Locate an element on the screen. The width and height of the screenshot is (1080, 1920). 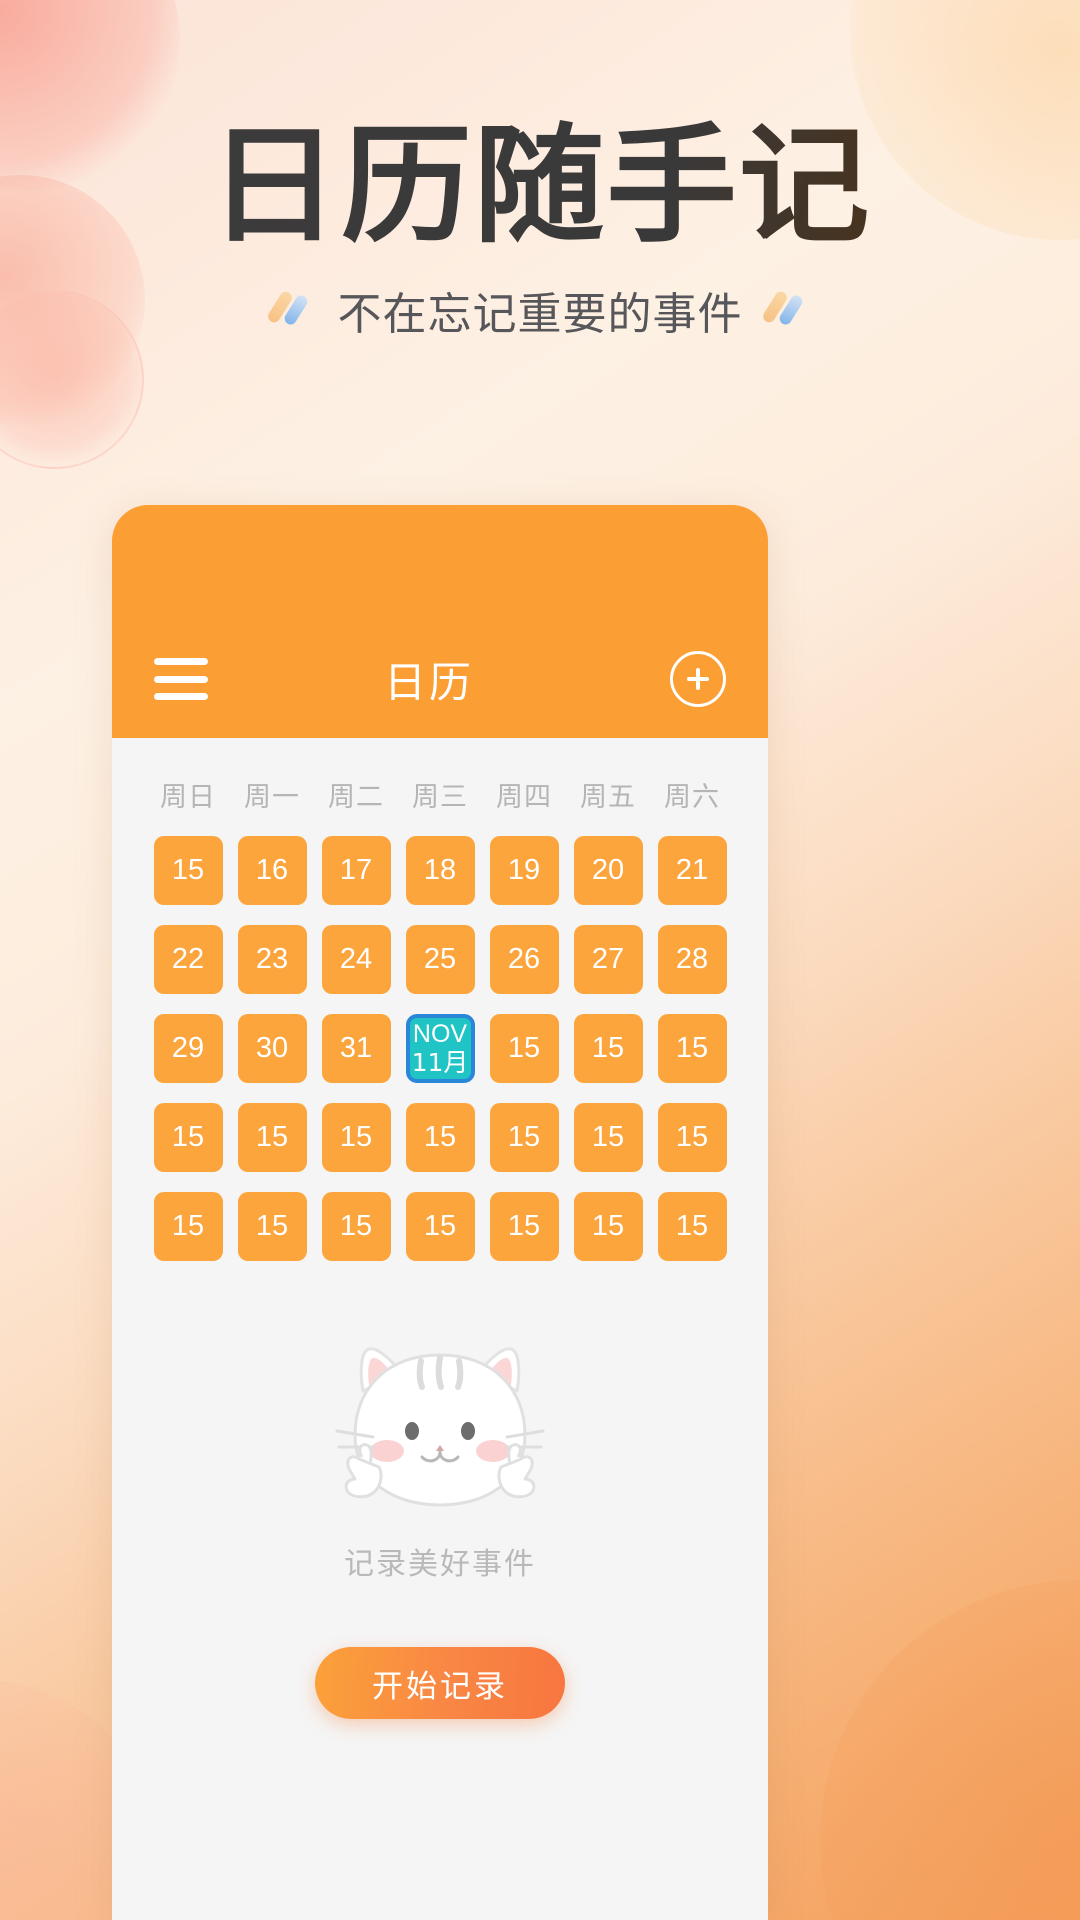
calendar-day-cell: 21 is located at coordinates (692, 870).